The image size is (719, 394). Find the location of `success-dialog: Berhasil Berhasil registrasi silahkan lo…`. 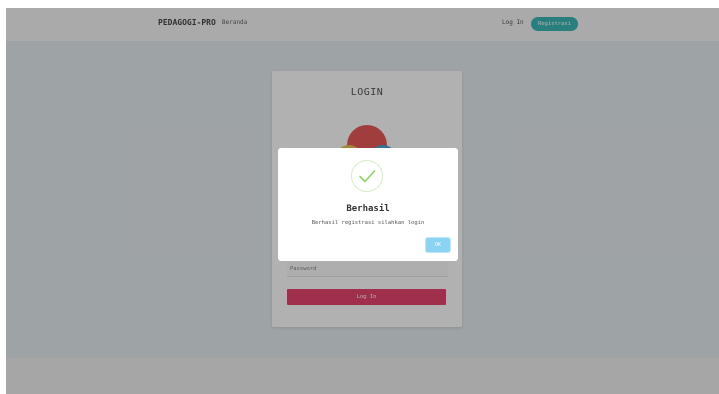

success-dialog: Berhasil Berhasil registrasi silahkan lo… is located at coordinates (368, 204).